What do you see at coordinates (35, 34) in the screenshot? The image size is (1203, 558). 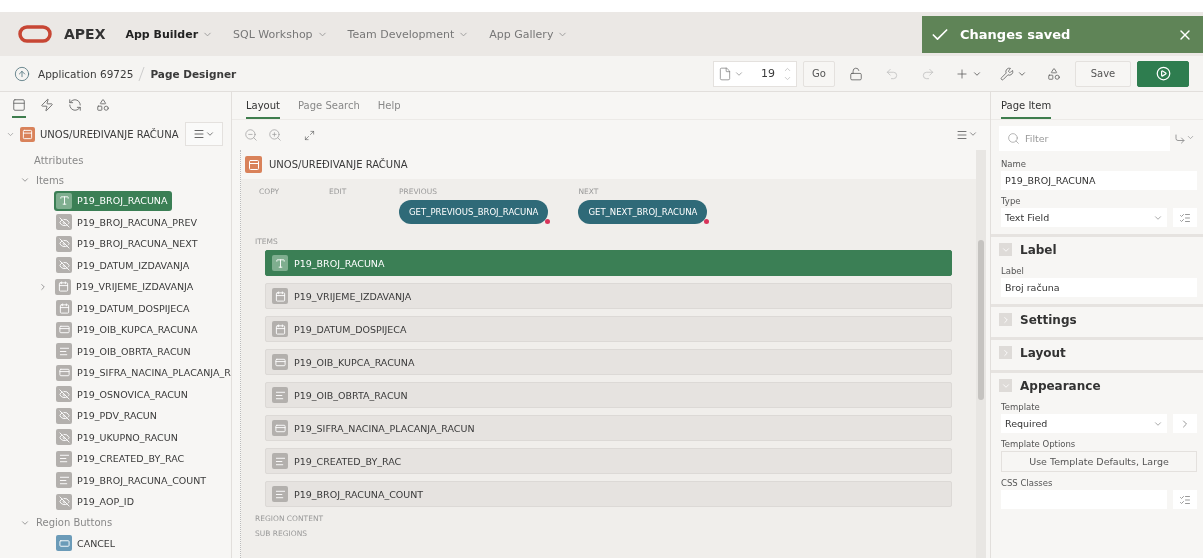 I see `logo-icon` at bounding box center [35, 34].